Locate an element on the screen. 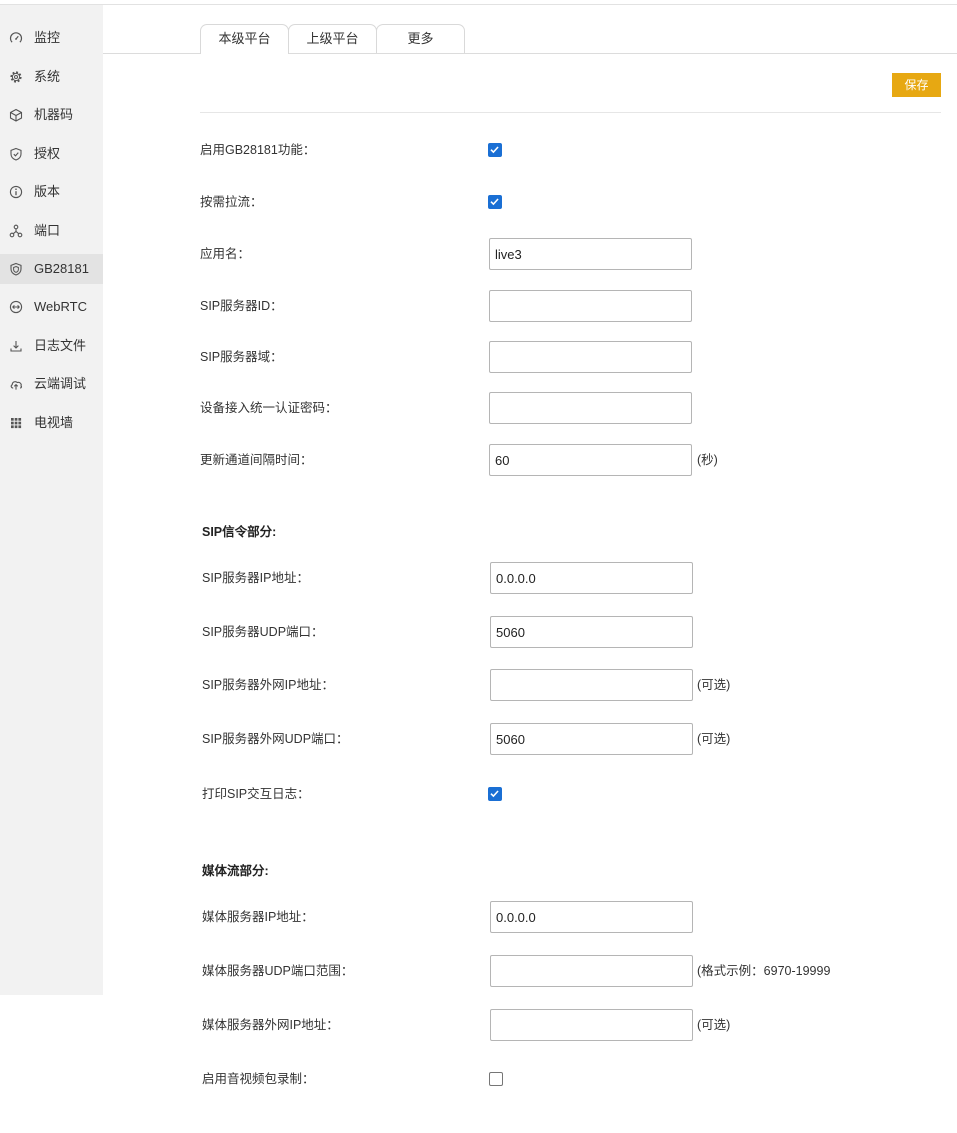 Image resolution: width=957 pixels, height=1133 pixels. enable-recording-label: 启用音视频包录制： is located at coordinates (258, 1079).